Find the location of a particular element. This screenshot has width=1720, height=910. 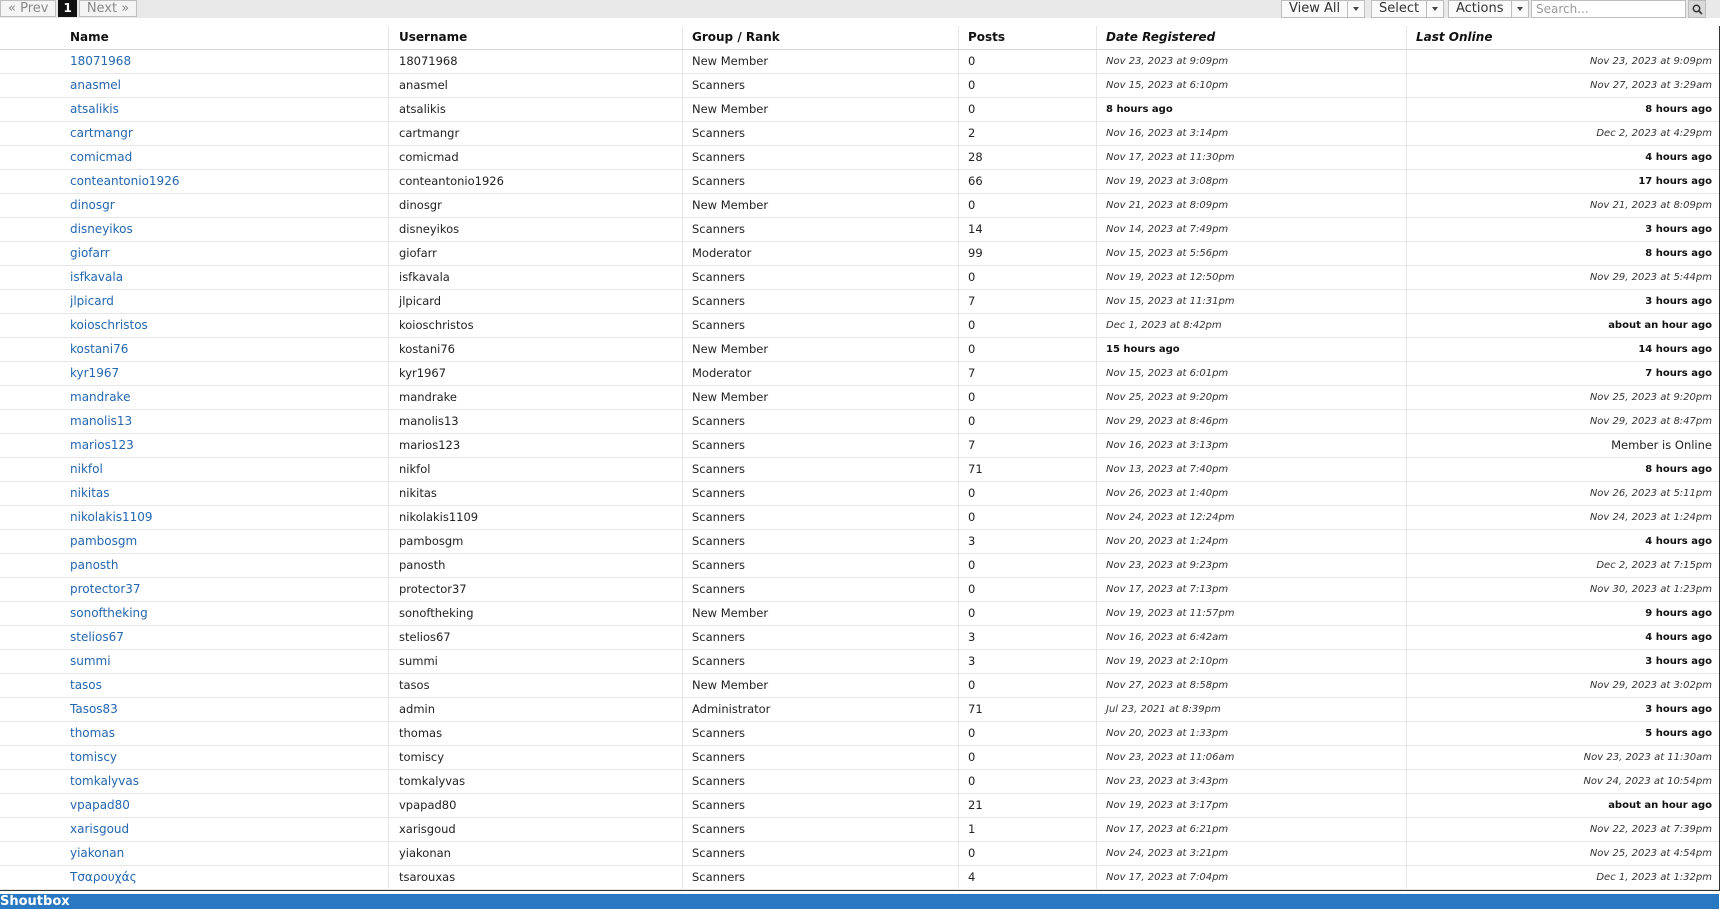

group-cell: Moderator is located at coordinates (820, 253).